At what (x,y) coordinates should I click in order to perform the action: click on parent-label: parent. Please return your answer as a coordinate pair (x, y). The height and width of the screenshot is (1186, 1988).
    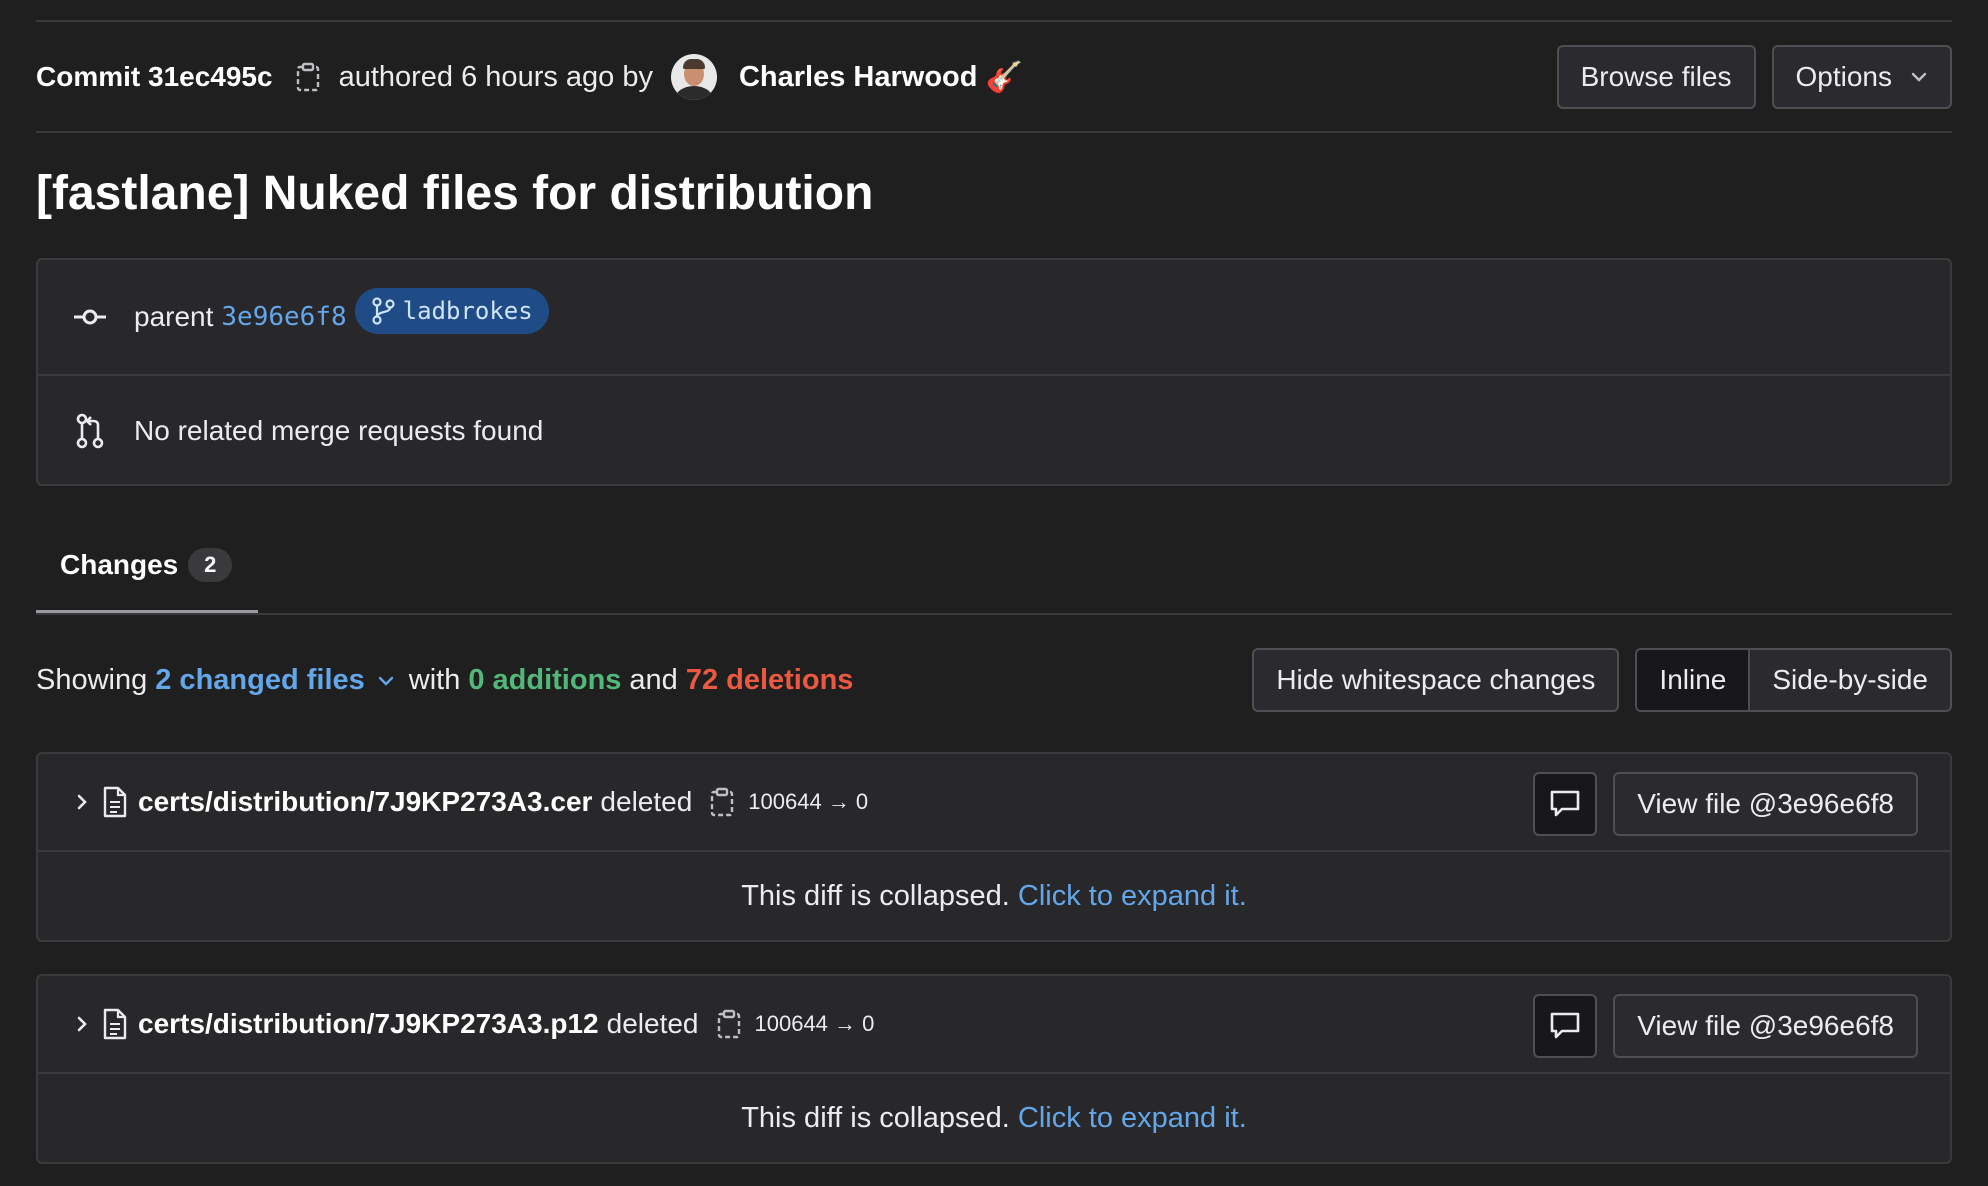
    Looking at the image, I should click on (174, 316).